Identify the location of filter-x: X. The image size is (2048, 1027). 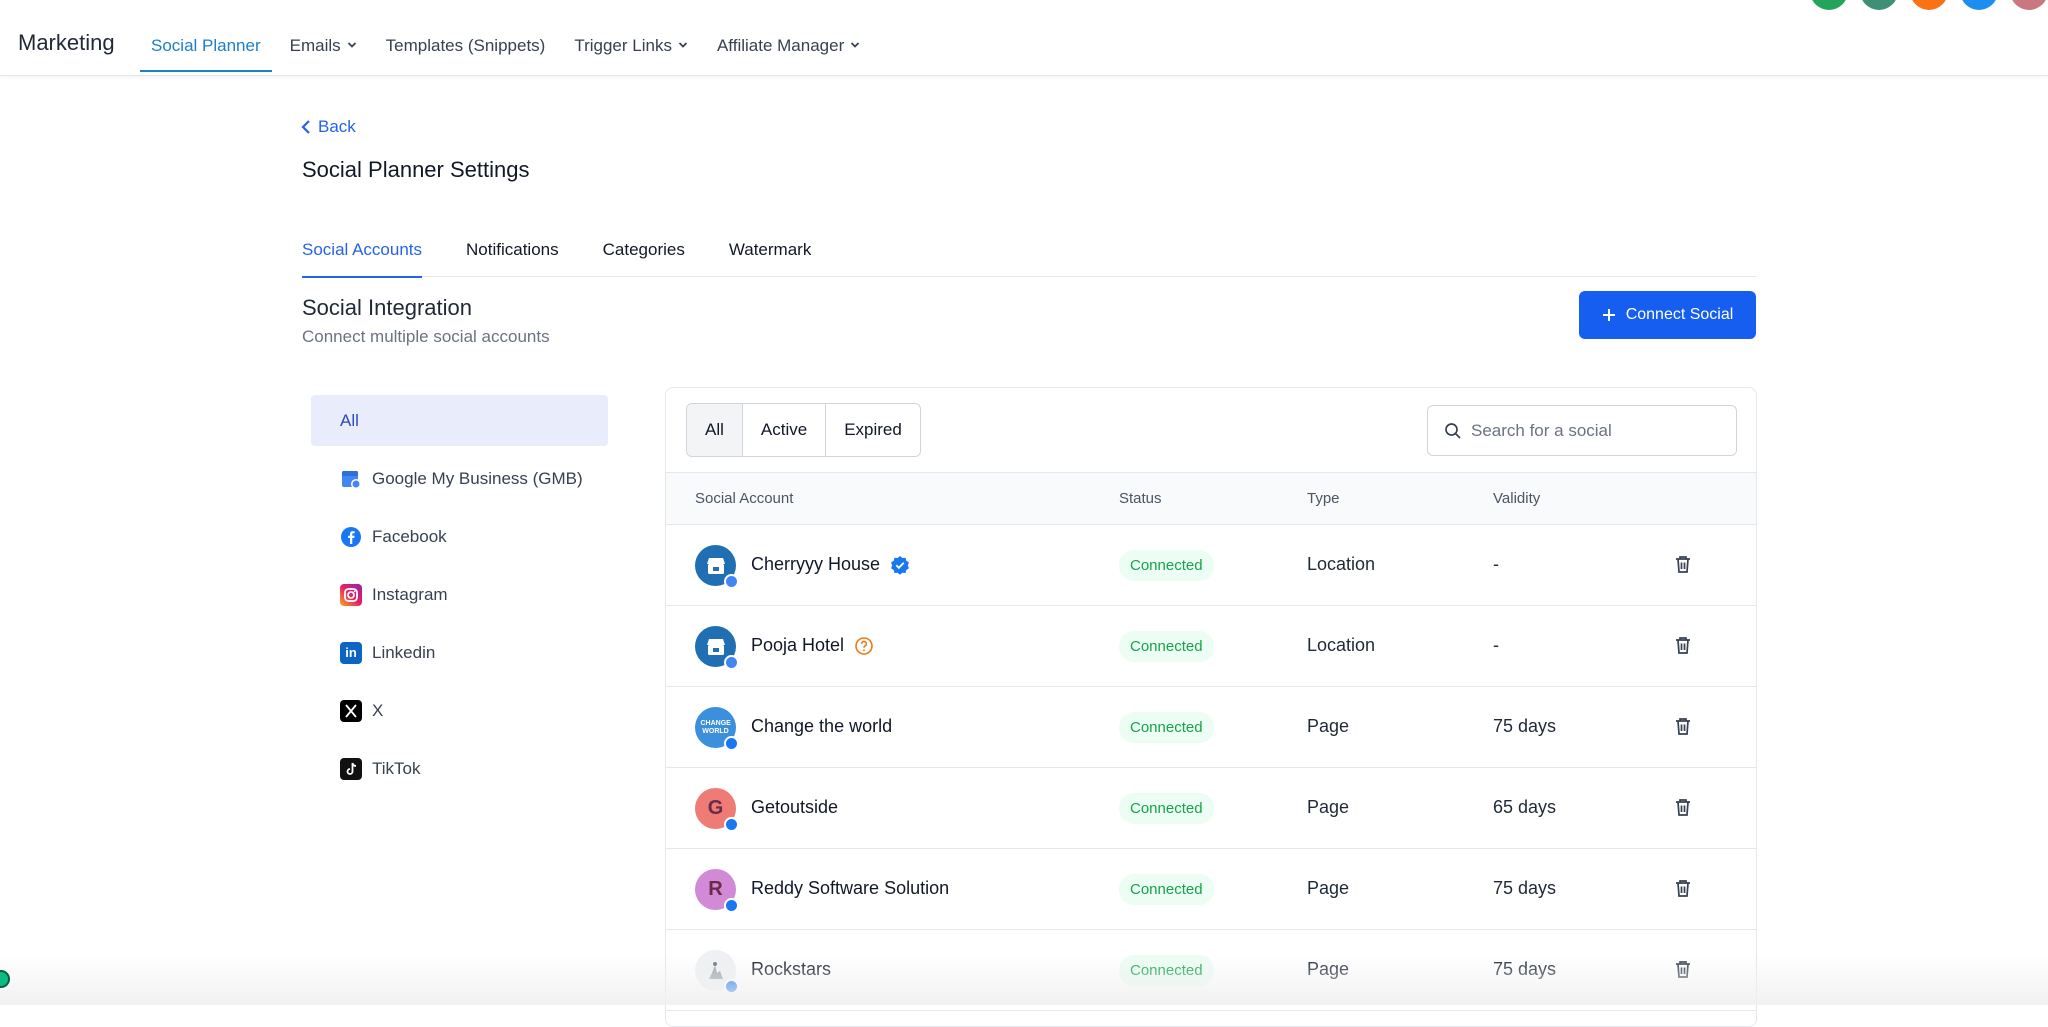
(459, 710).